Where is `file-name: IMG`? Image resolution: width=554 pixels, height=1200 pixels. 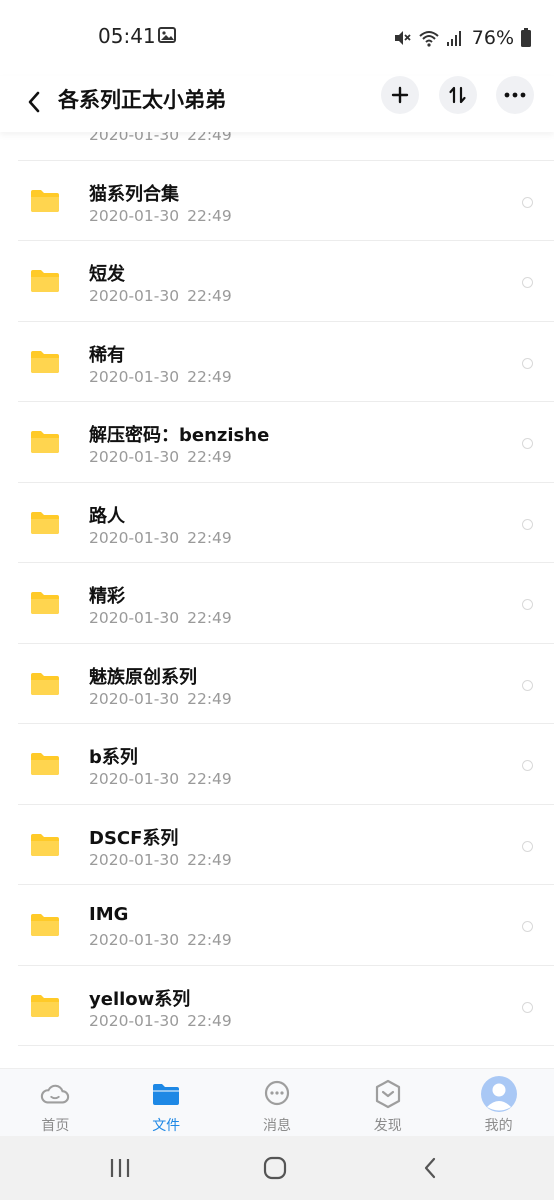
file-name: IMG is located at coordinates (109, 914).